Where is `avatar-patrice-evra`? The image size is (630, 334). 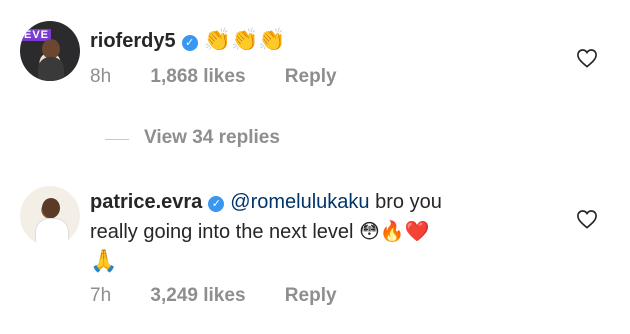 avatar-patrice-evra is located at coordinates (50, 216).